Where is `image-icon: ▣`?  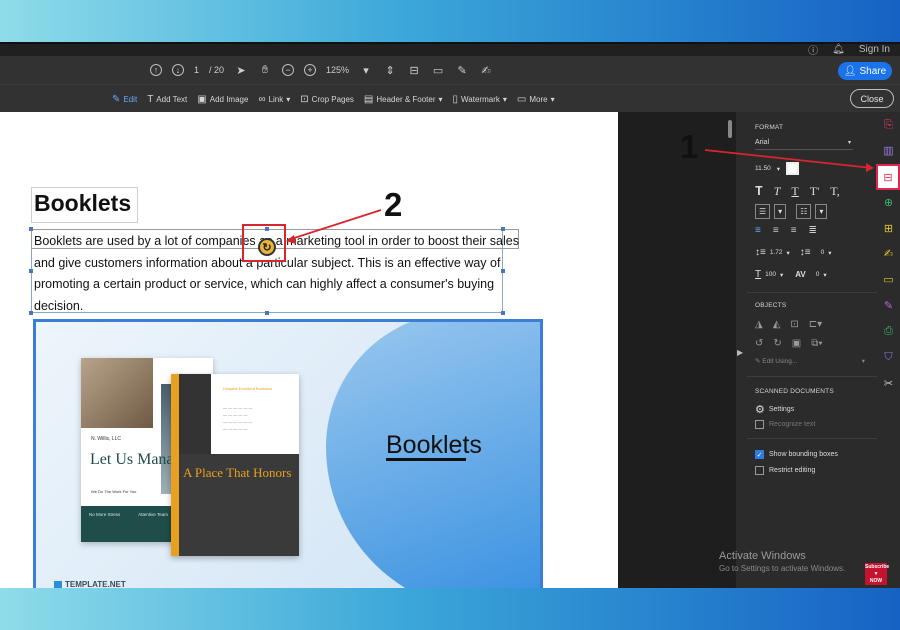 image-icon: ▣ is located at coordinates (202, 99).